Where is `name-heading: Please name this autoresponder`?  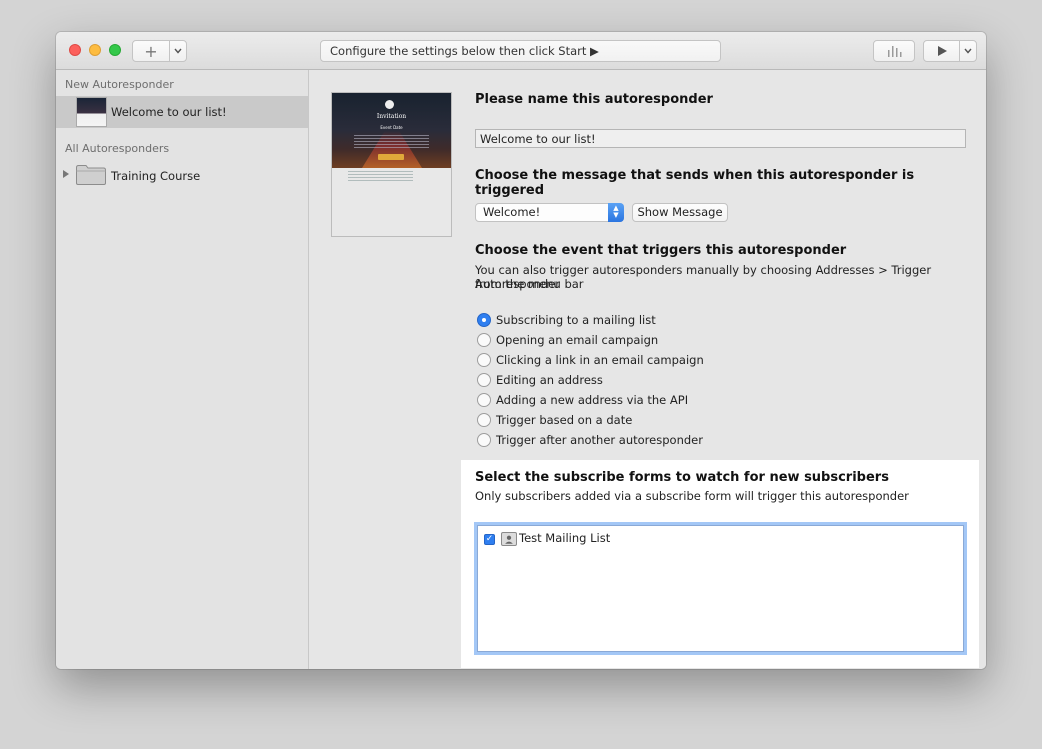 name-heading: Please name this autoresponder is located at coordinates (594, 99).